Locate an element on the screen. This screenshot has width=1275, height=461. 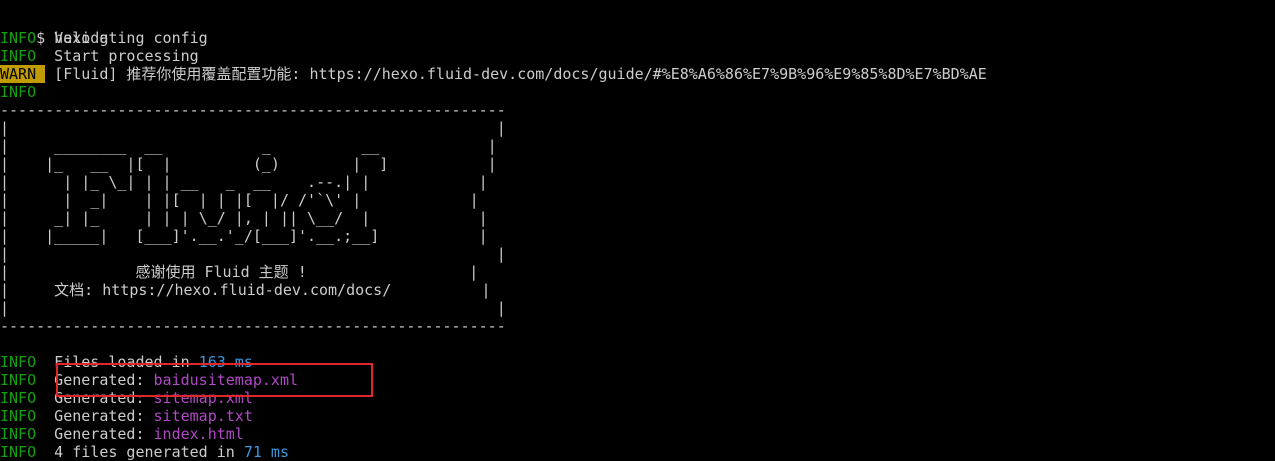
warn-tag: WARN is located at coordinates (23, 74).